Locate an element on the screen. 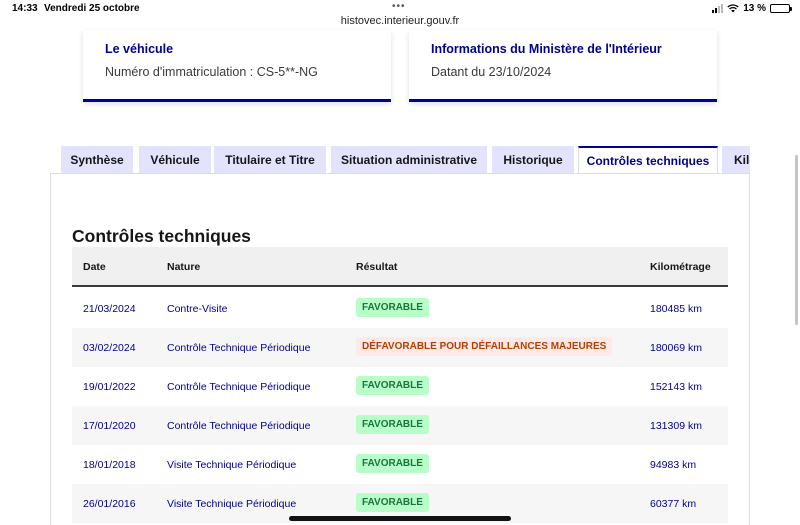 The image size is (800, 525). row-kilometrage: 152143 km is located at coordinates (676, 387).